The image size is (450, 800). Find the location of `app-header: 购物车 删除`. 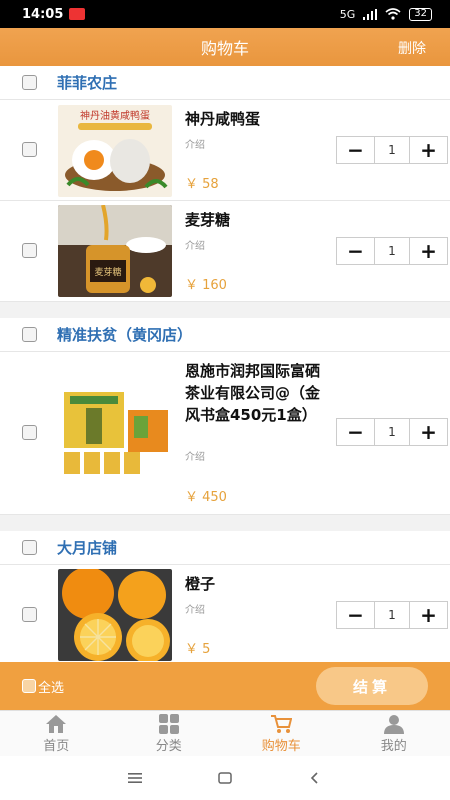

app-header: 购物车 删除 is located at coordinates (225, 47).